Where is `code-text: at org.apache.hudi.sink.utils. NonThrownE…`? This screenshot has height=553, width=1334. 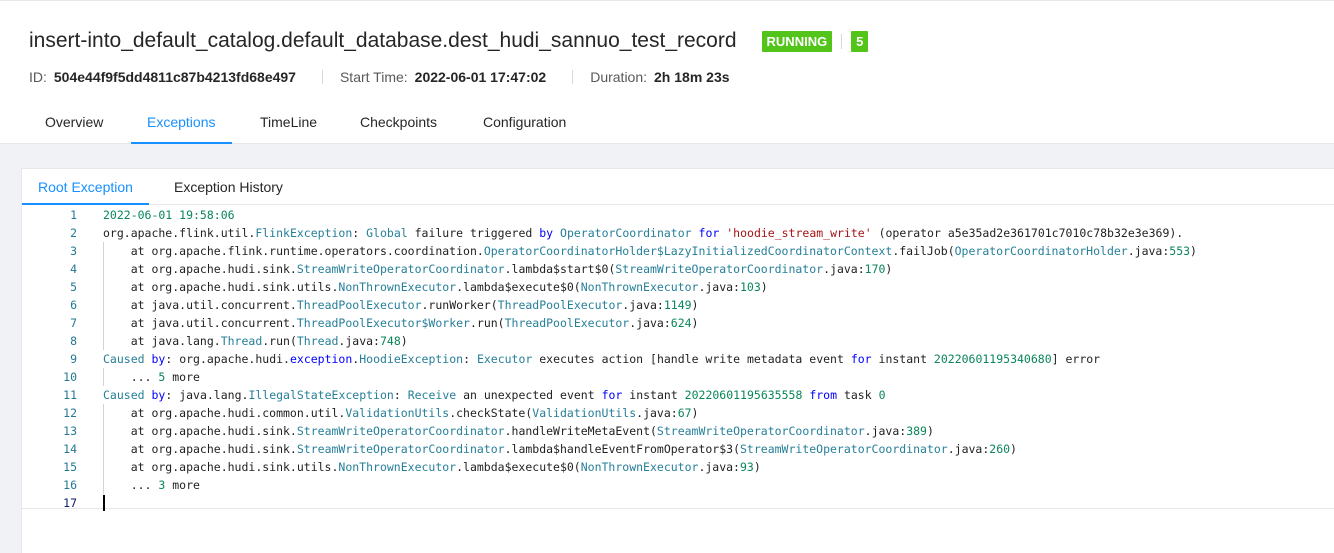 code-text: at org.apache.hudi.sink.utils. NonThrownE… is located at coordinates (435, 287).